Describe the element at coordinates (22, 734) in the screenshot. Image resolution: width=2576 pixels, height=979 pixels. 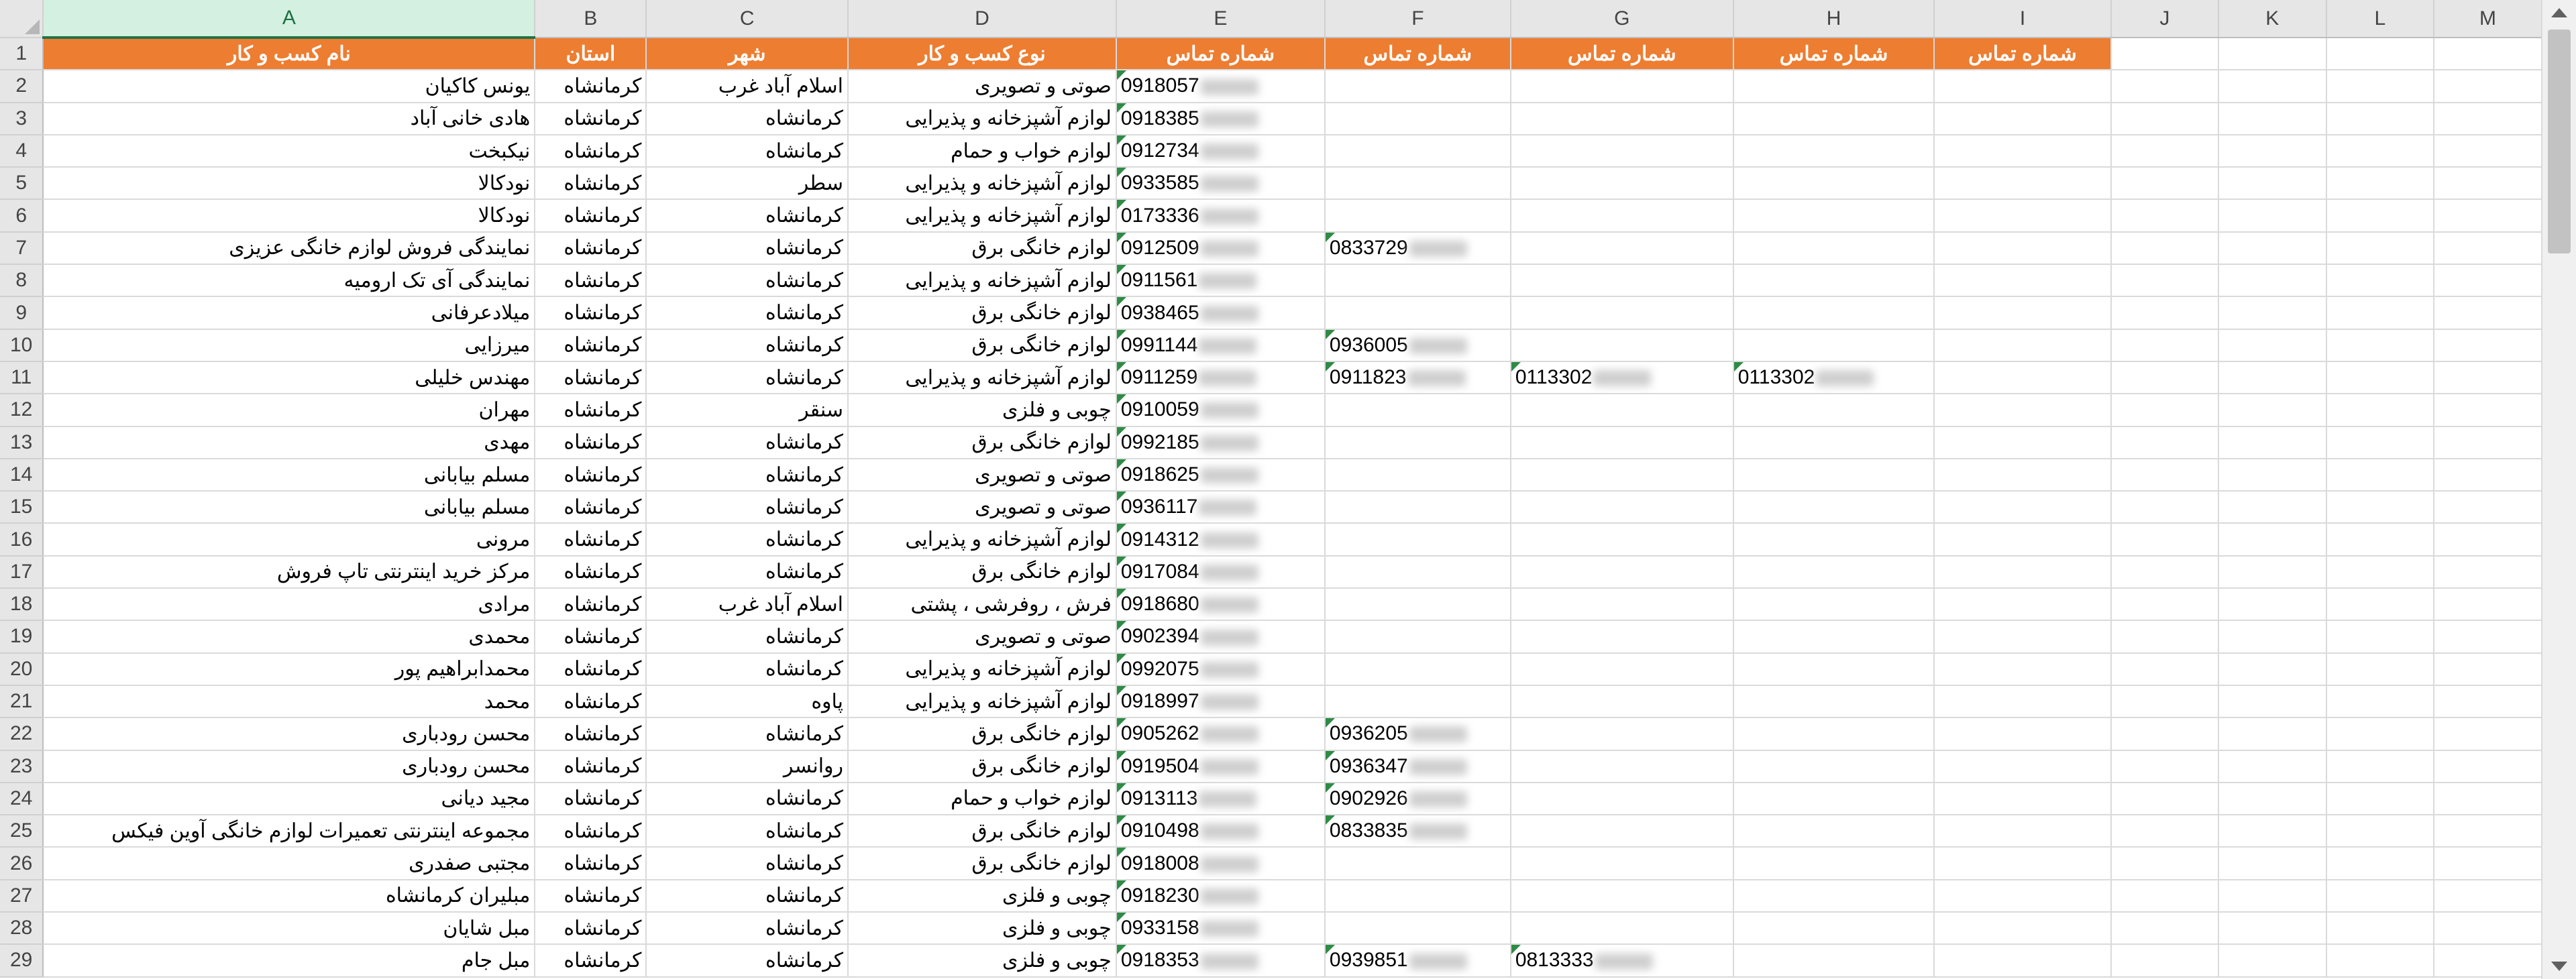
I see `row-header: 22` at that location.